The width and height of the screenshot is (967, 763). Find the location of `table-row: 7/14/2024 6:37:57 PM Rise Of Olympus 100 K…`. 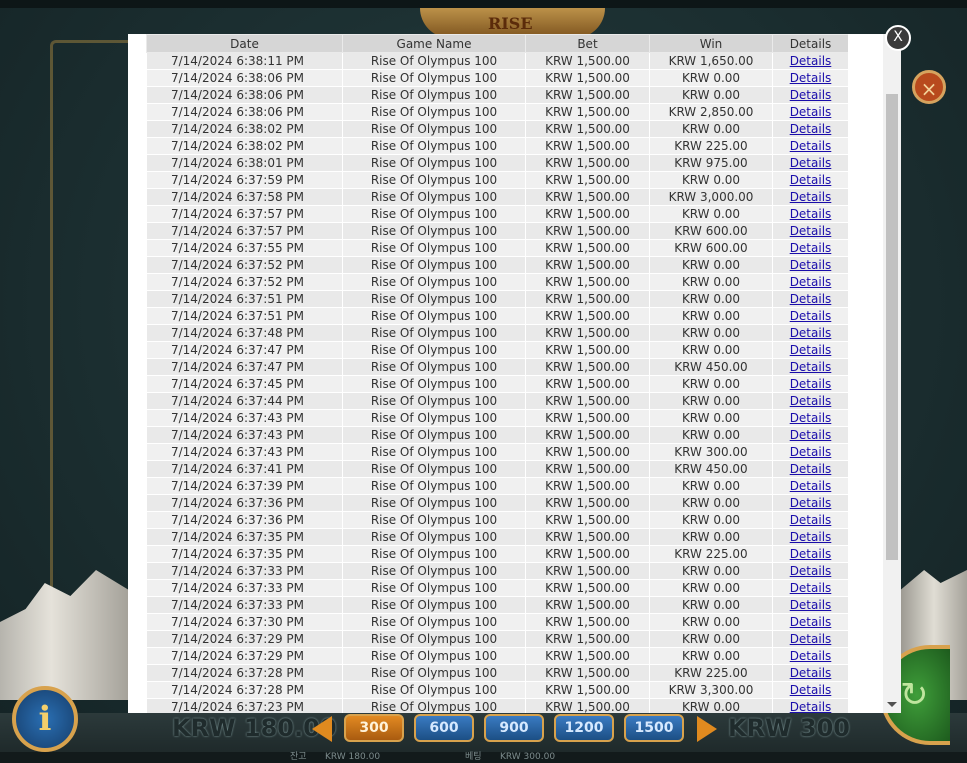

table-row: 7/14/2024 6:37:57 PM Rise Of Olympus 100 K… is located at coordinates (497, 214).